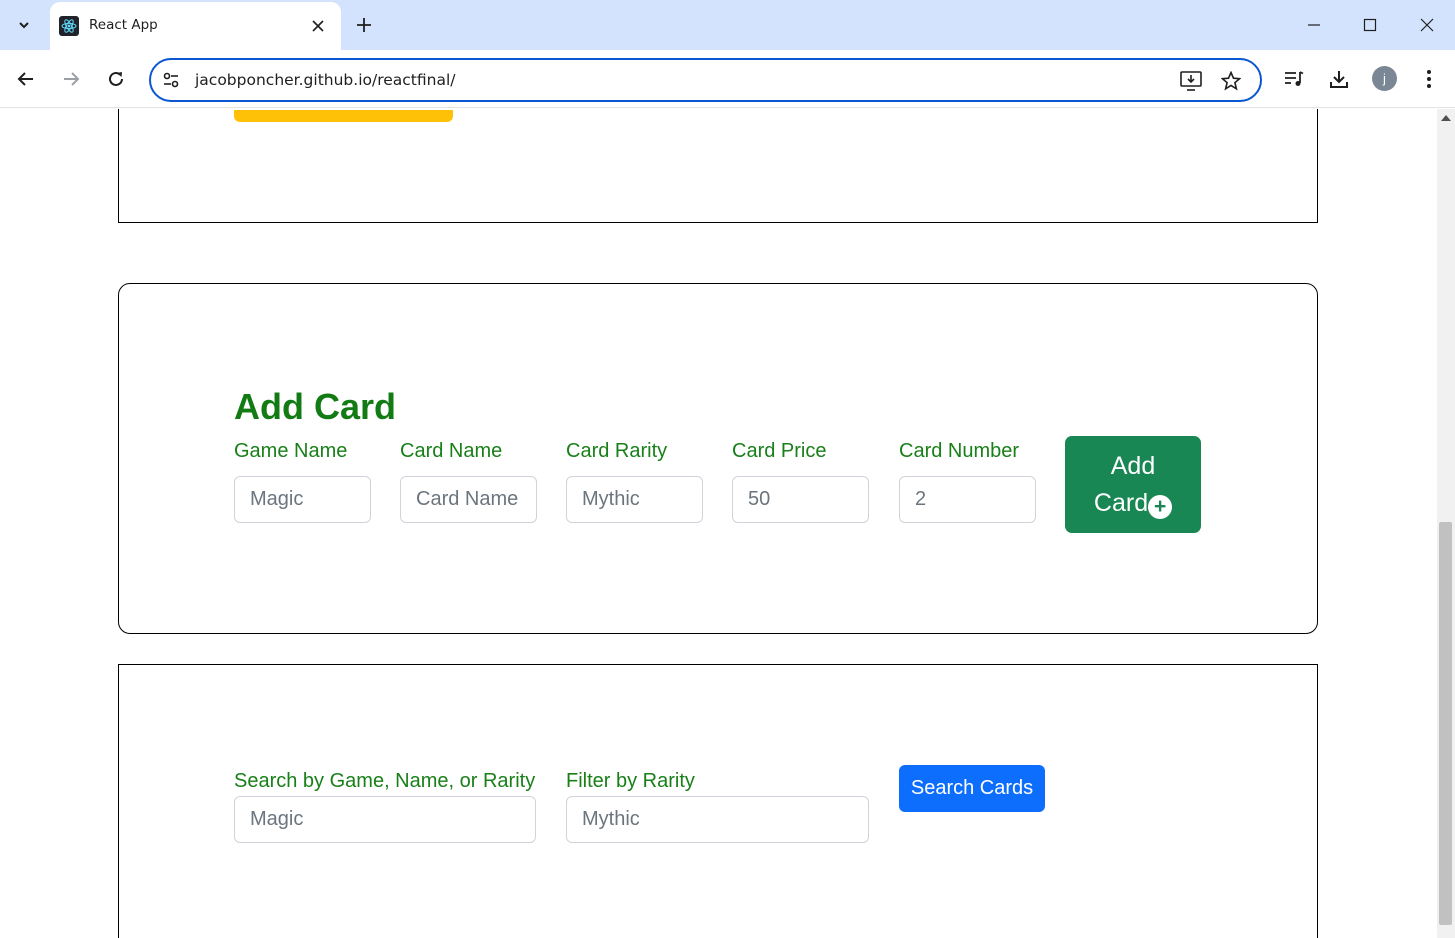  I want to click on game-name-label: Game Name, so click(291, 451).